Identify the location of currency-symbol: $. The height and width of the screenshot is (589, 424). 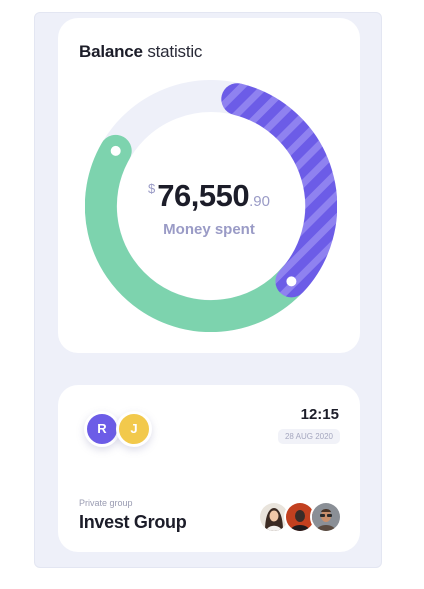
(152, 188).